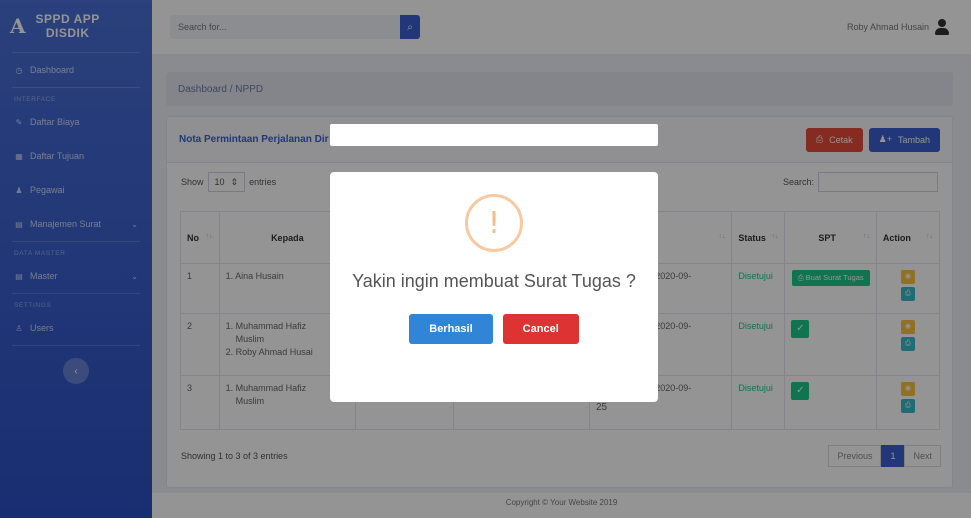  Describe the element at coordinates (494, 135) in the screenshot. I see `modal-top-strip` at that location.